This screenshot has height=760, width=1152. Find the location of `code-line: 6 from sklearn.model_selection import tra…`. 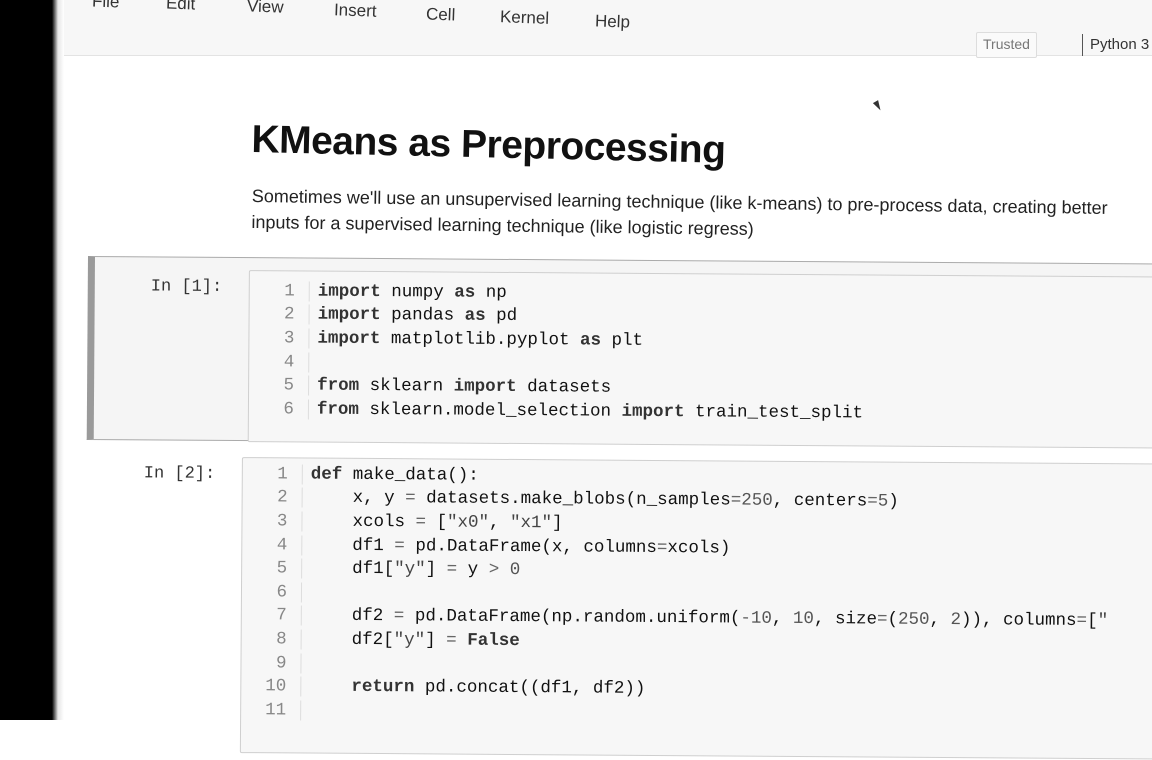

code-line: 6 from sklearn.model_selection import tra… is located at coordinates (700, 412).